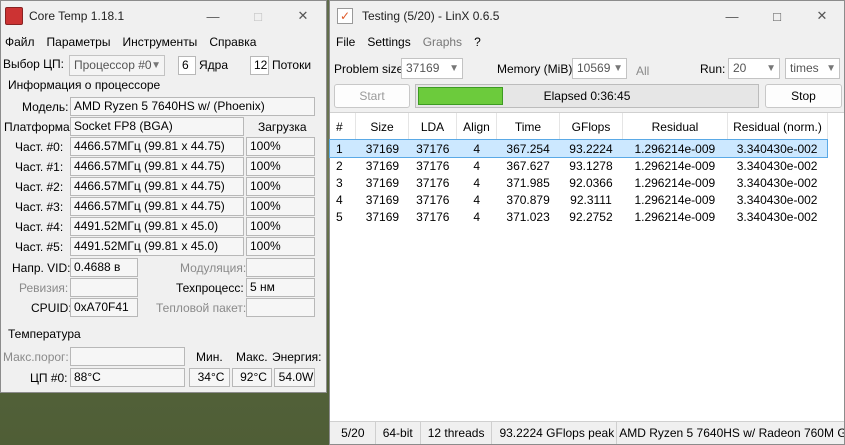 The height and width of the screenshot is (445, 845). Describe the element at coordinates (591, 165) in the screenshot. I see `cell-gflops: 93.1278` at that location.